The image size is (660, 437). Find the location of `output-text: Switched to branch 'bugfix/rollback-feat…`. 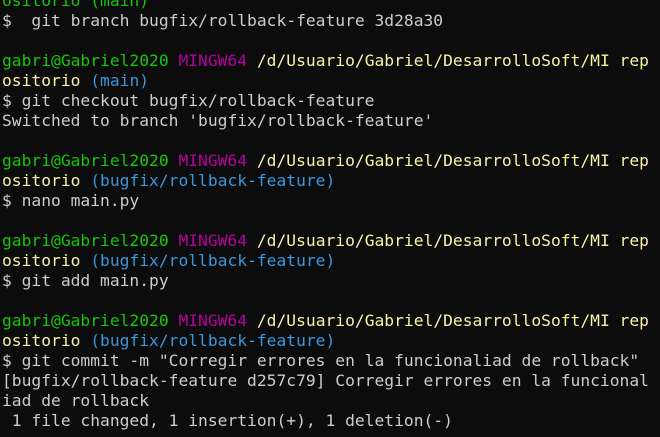

output-text: Switched to branch 'bugfix/rollback-feat… is located at coordinates (218, 120).